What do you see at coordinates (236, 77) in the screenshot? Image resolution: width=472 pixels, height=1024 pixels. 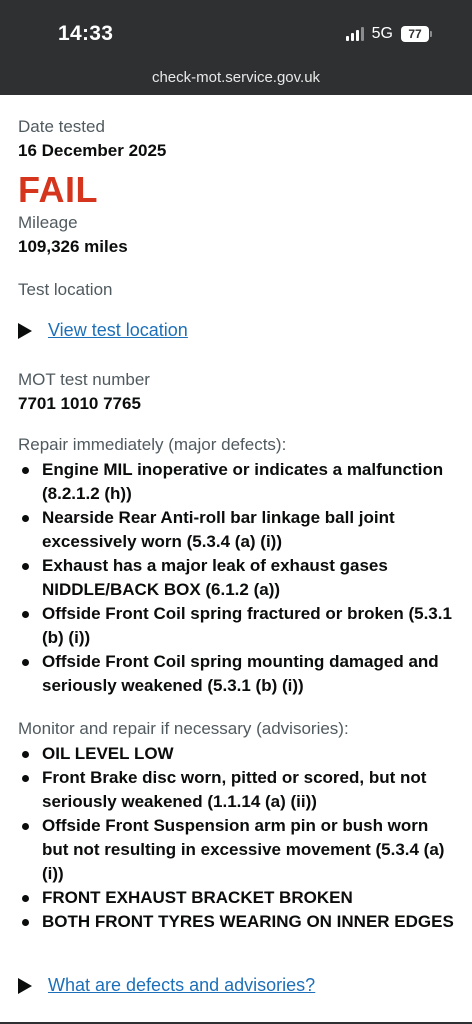 I see `address-bar: check-mot.service.gov.uk` at bounding box center [236, 77].